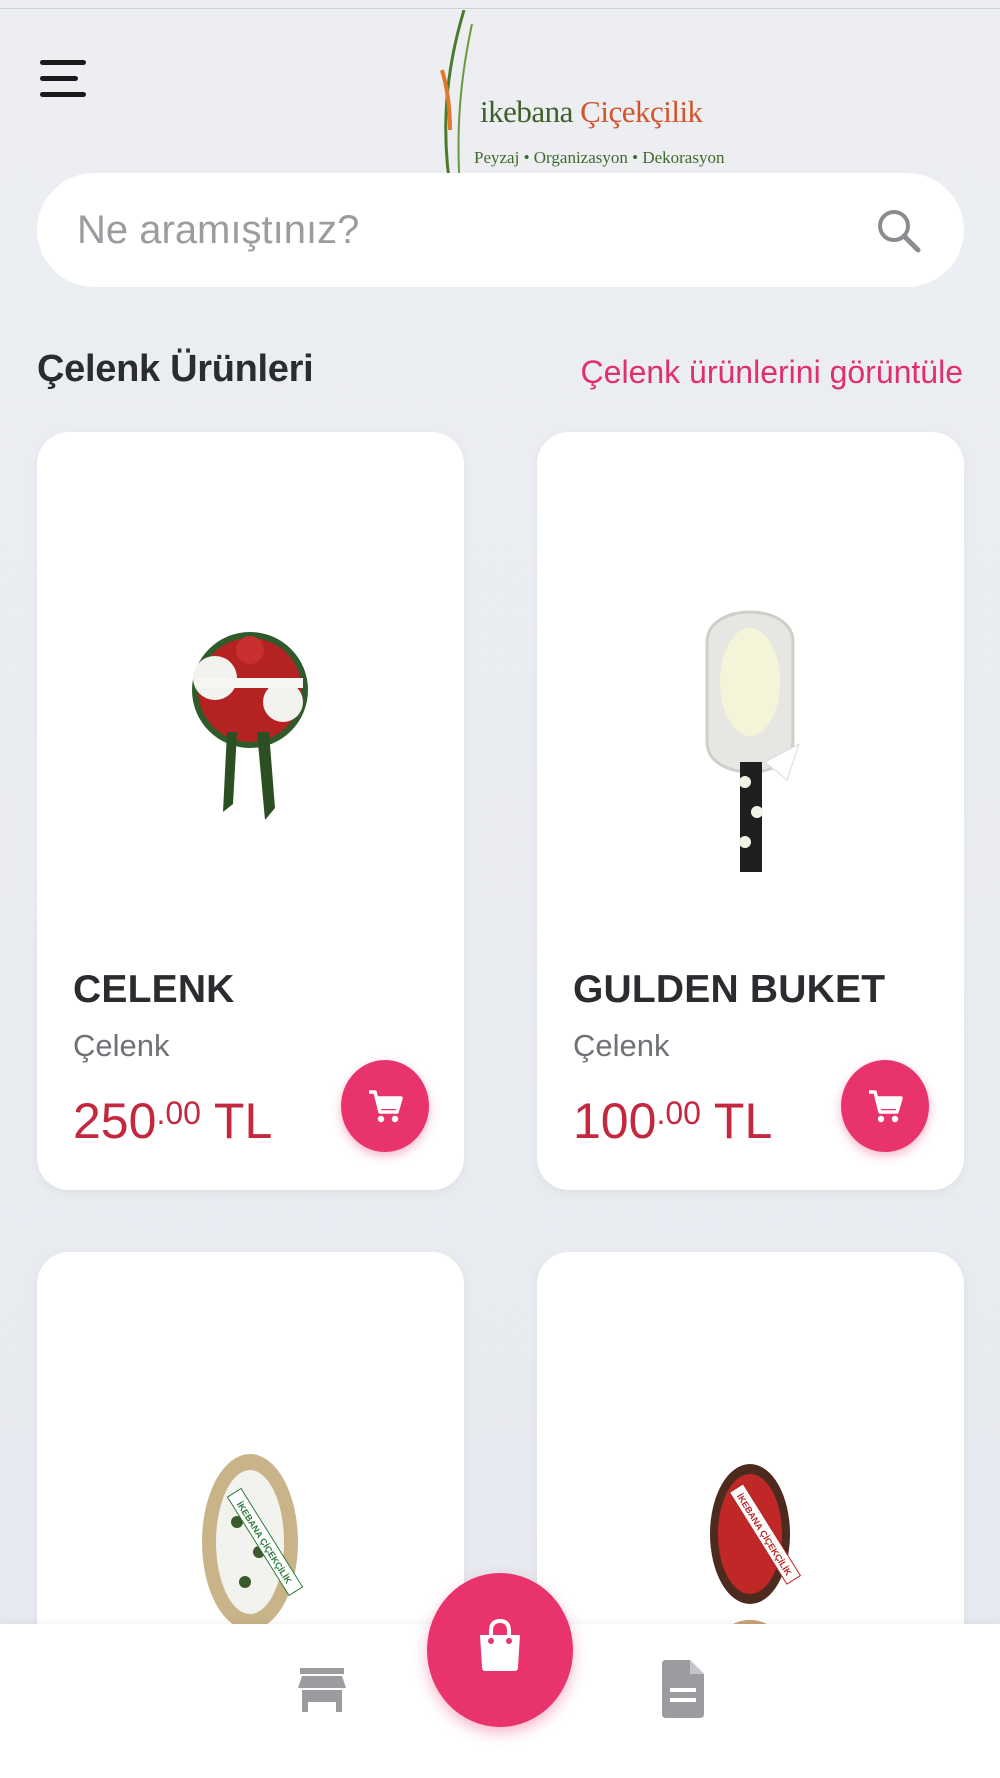 This screenshot has width=1000, height=1778. What do you see at coordinates (500, 8) in the screenshot?
I see `status-divider` at bounding box center [500, 8].